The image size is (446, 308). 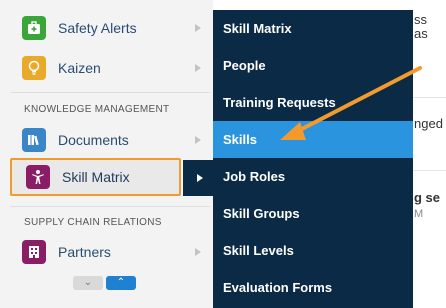 I want to click on sidebar-item-documents: Documents, so click(x=110, y=140).